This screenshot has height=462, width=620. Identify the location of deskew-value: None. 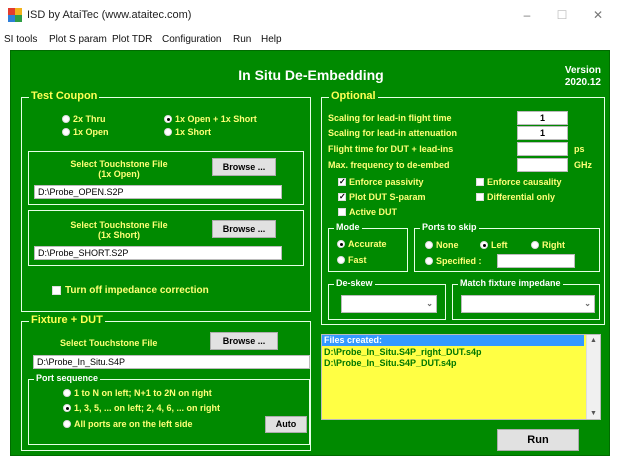
(382, 304).